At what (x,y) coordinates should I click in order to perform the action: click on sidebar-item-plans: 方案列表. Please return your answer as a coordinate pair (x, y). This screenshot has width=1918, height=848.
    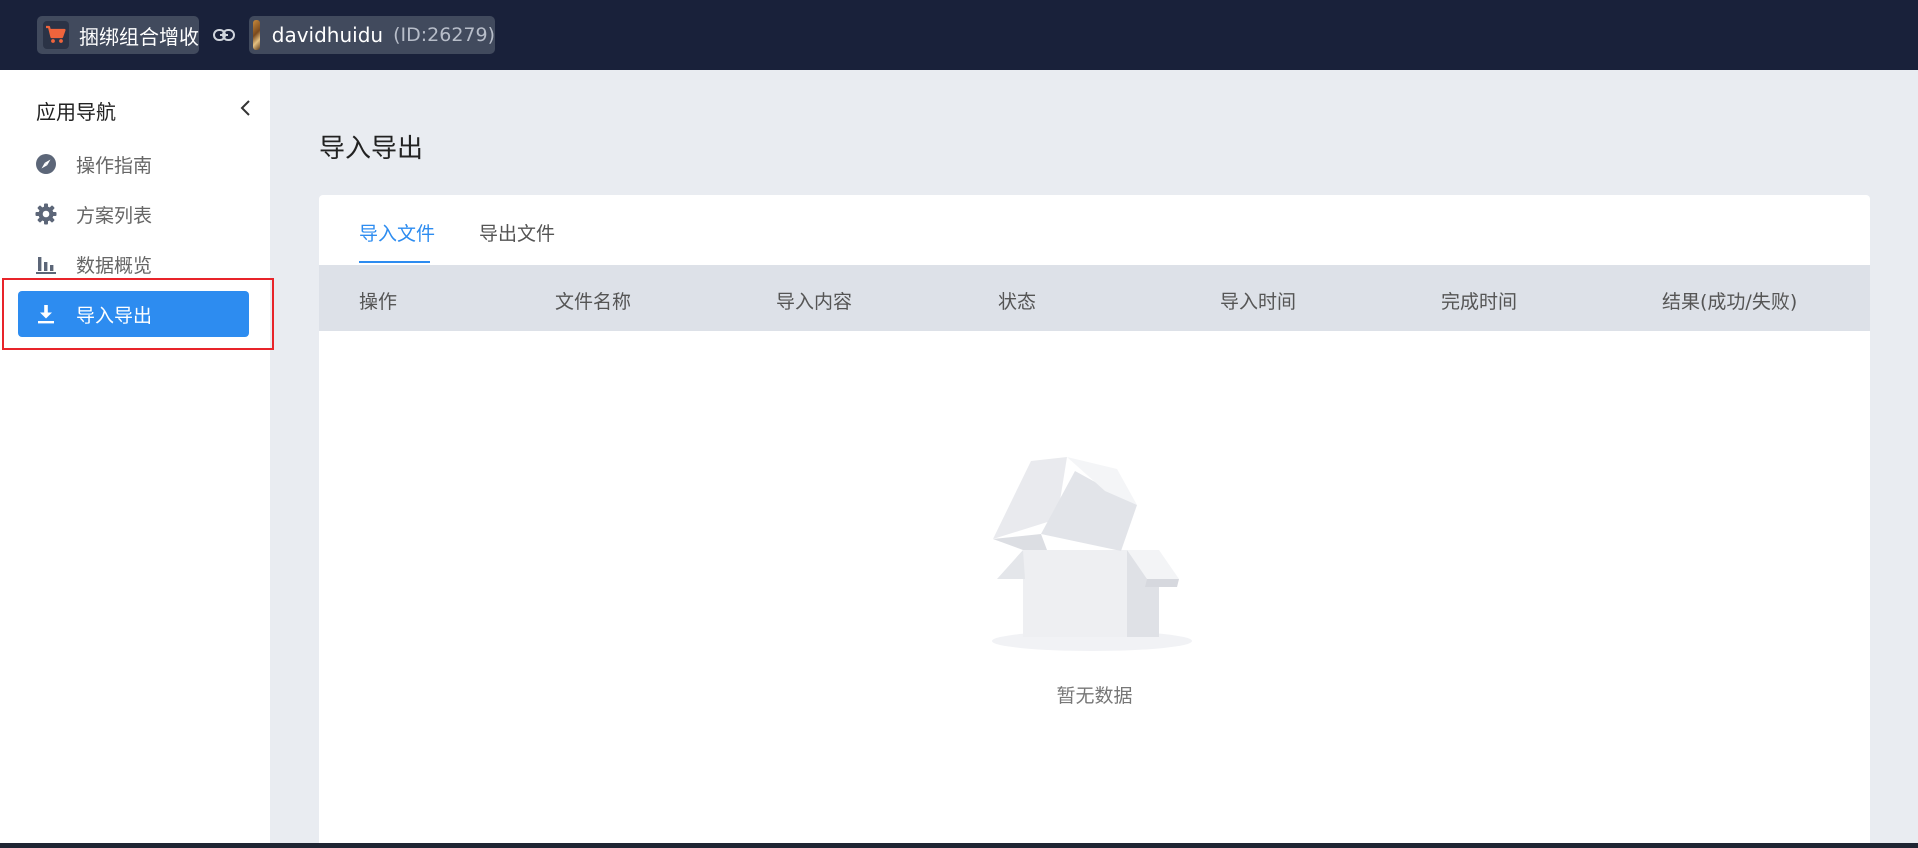
    Looking at the image, I should click on (133, 214).